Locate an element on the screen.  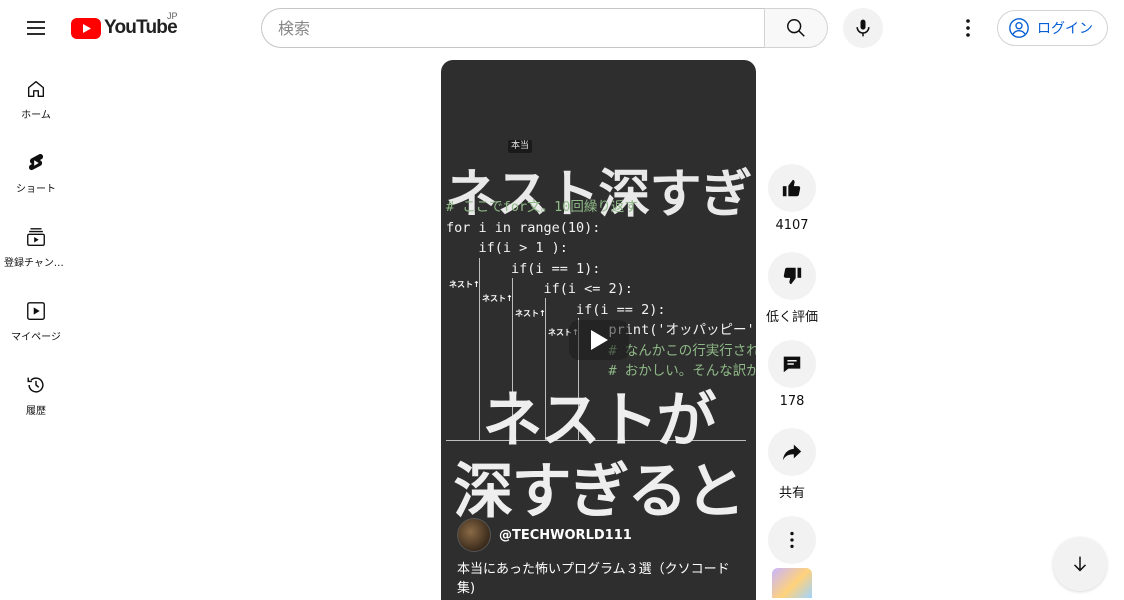
login-button: ログイン is located at coordinates (1052, 28).